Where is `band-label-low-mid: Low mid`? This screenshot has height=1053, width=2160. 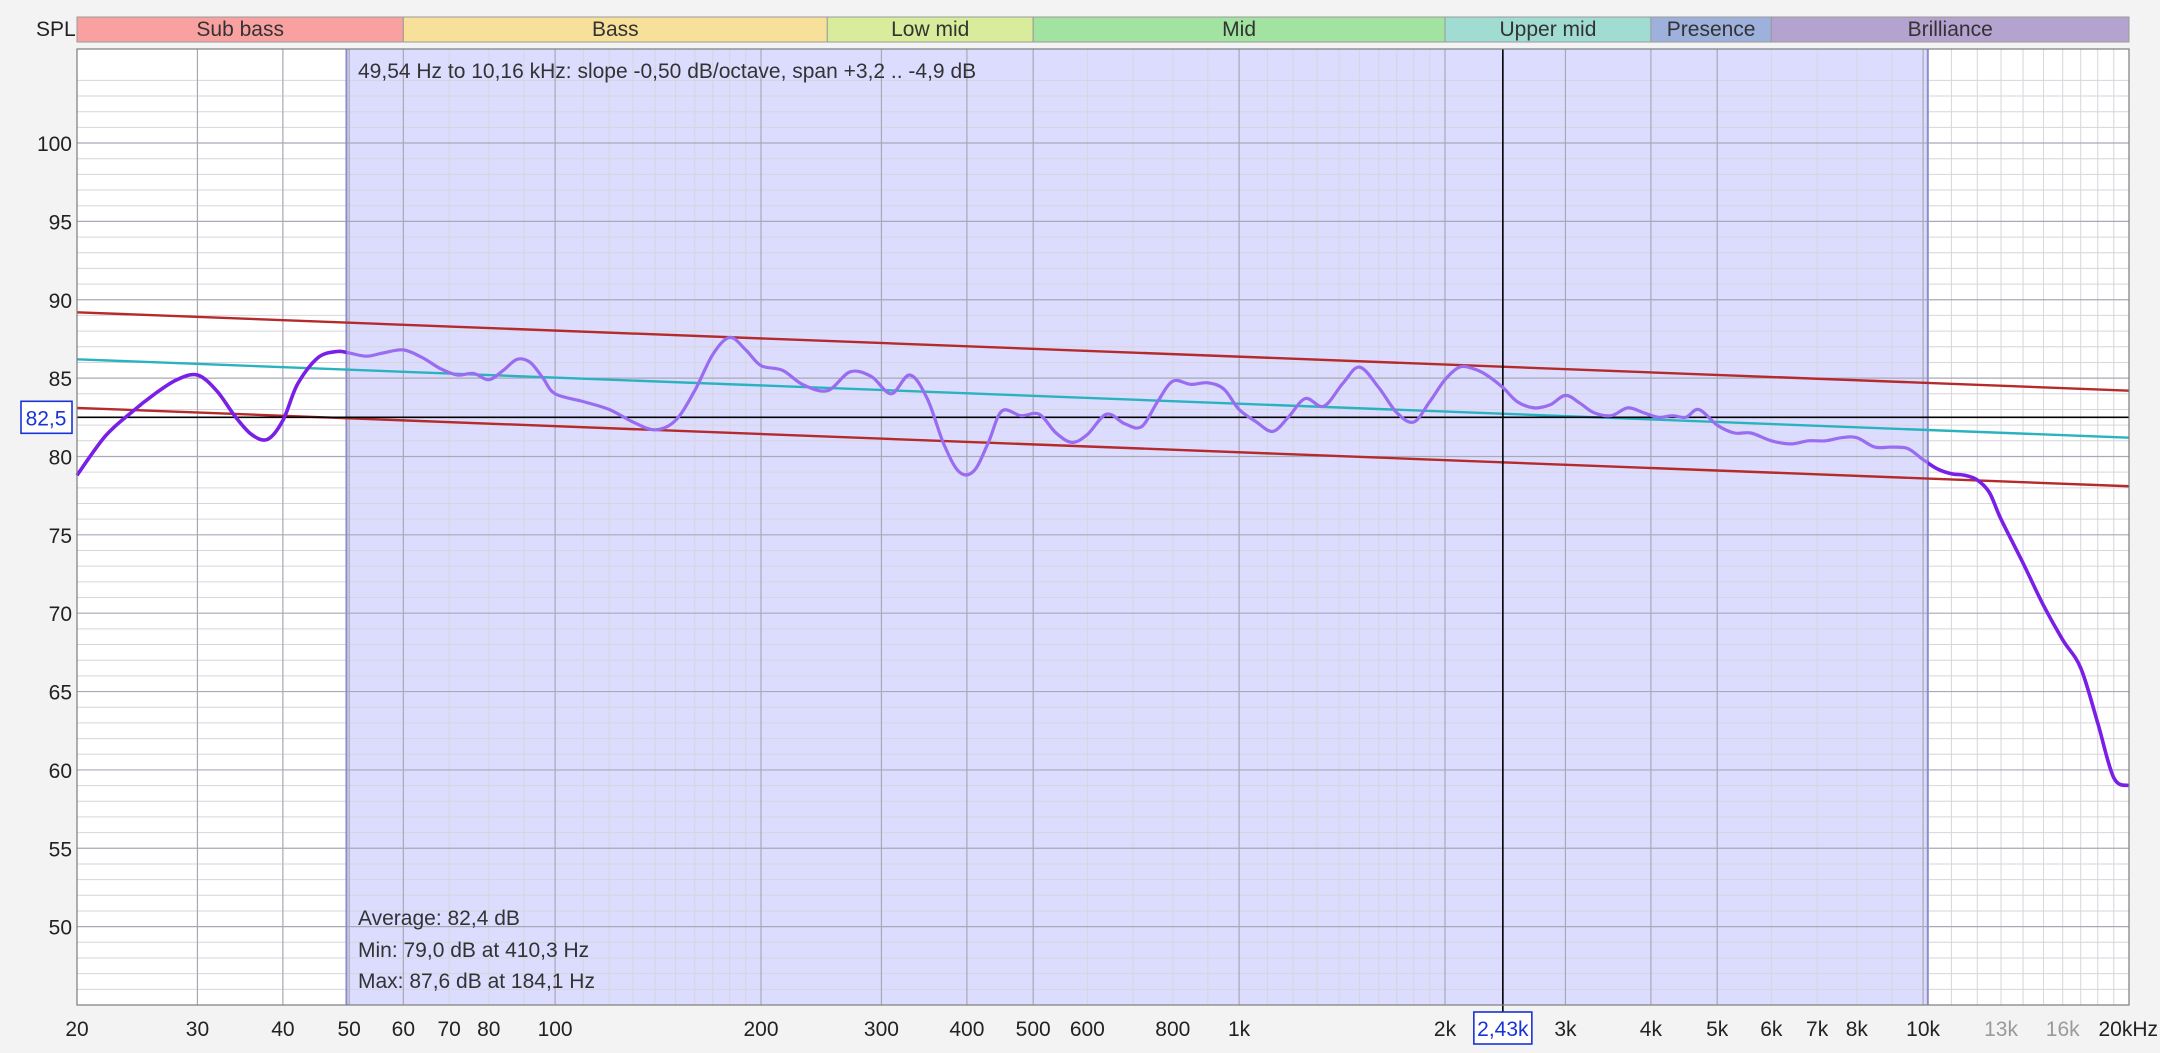 band-label-low-mid: Low mid is located at coordinates (930, 29).